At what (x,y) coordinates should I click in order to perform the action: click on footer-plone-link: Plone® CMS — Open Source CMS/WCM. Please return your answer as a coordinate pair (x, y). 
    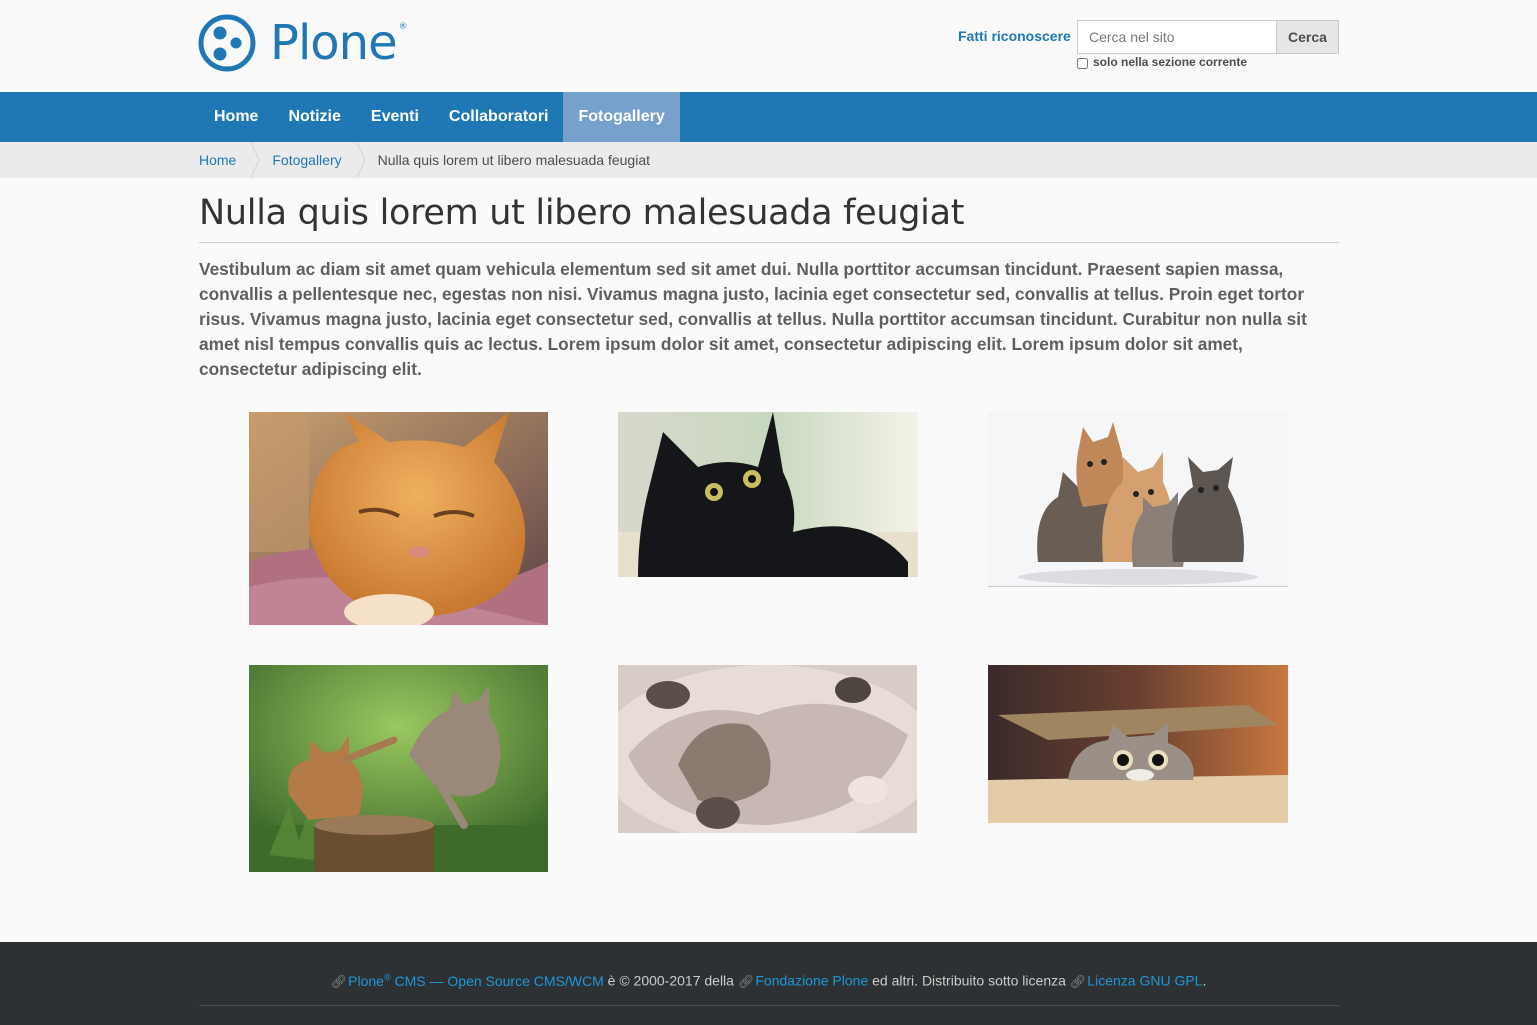
    Looking at the image, I should click on (476, 980).